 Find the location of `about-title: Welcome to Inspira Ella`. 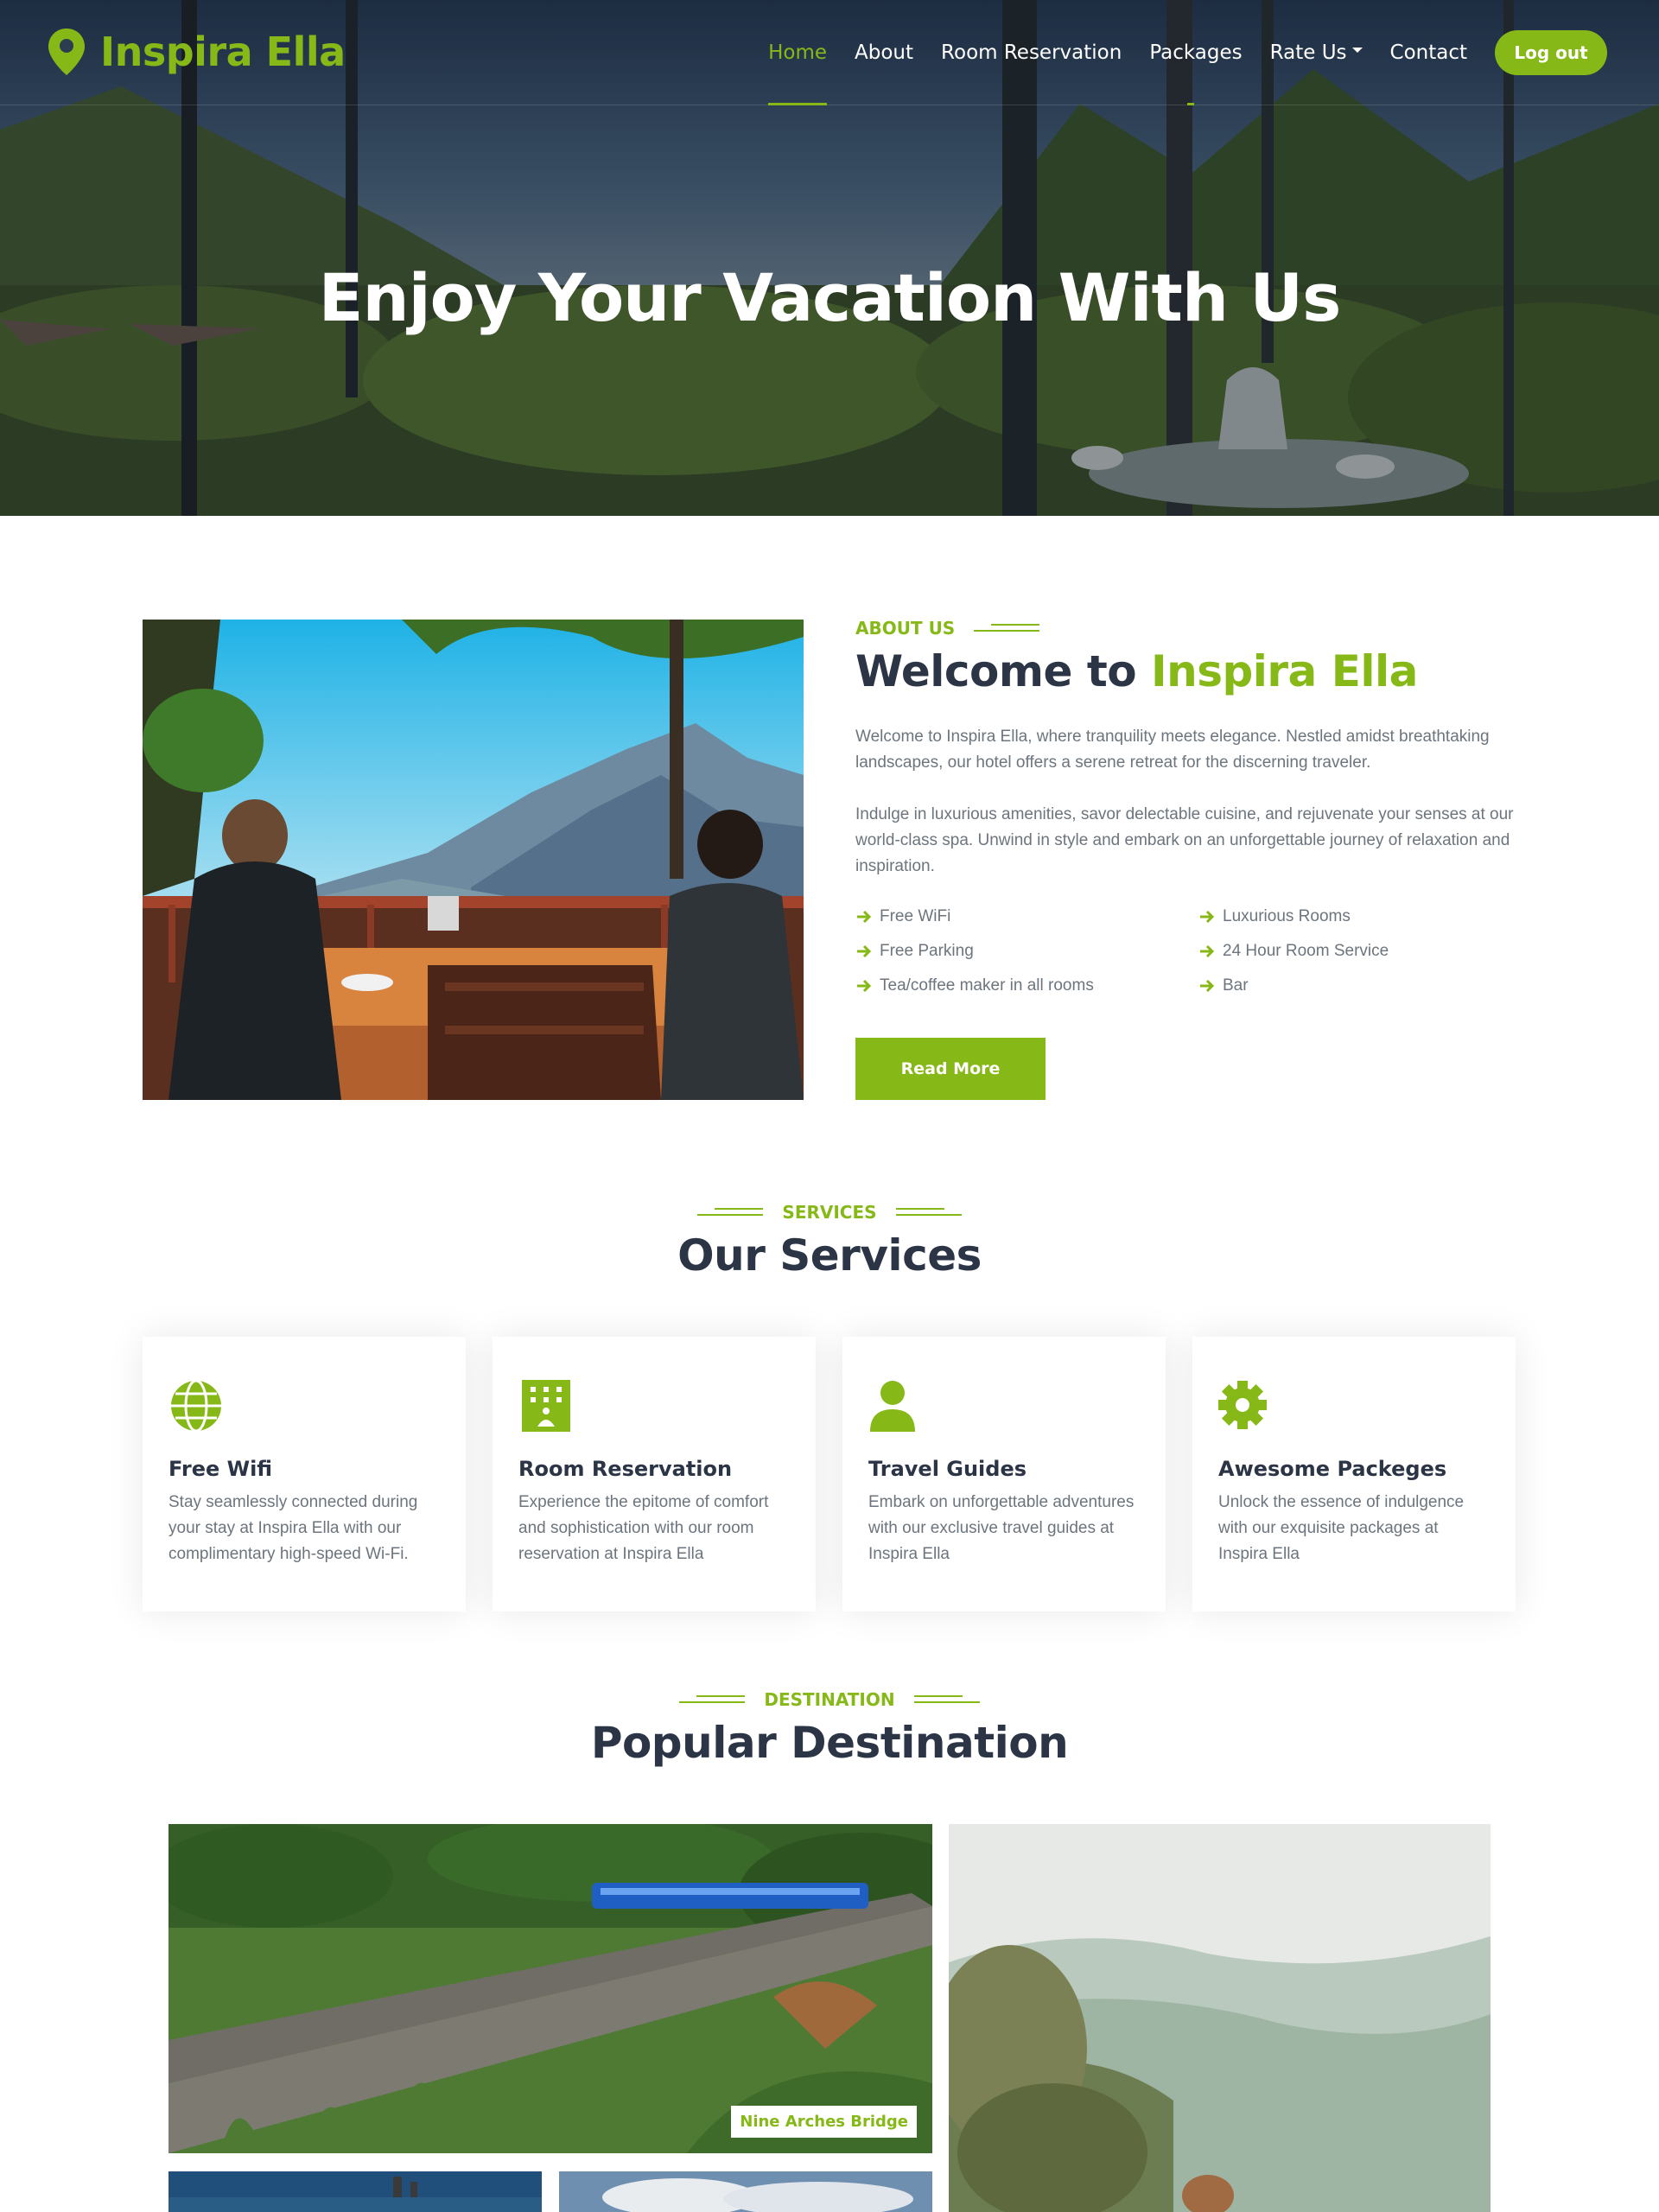

about-title: Welcome to Inspira Ella is located at coordinates (1136, 671).